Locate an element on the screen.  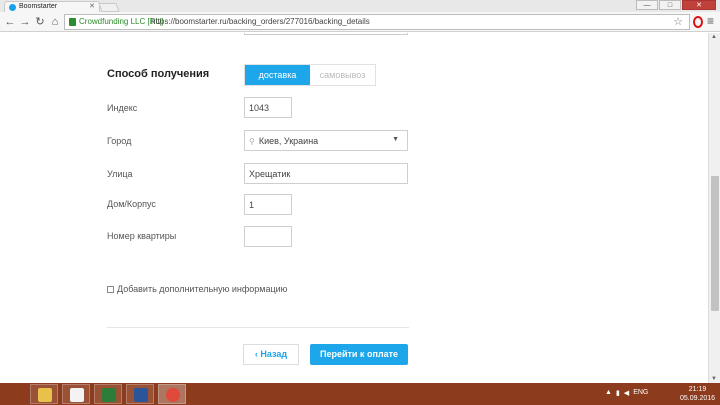
opera-extension-icon is located at coordinates (698, 22).